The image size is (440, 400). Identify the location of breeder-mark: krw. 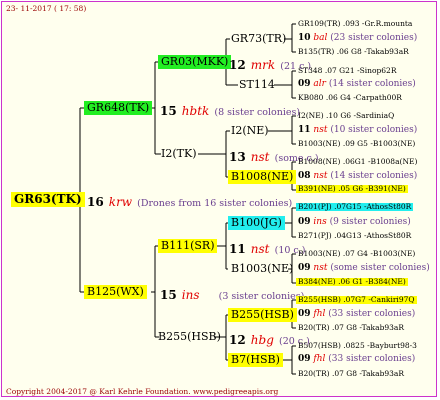
(120, 202).